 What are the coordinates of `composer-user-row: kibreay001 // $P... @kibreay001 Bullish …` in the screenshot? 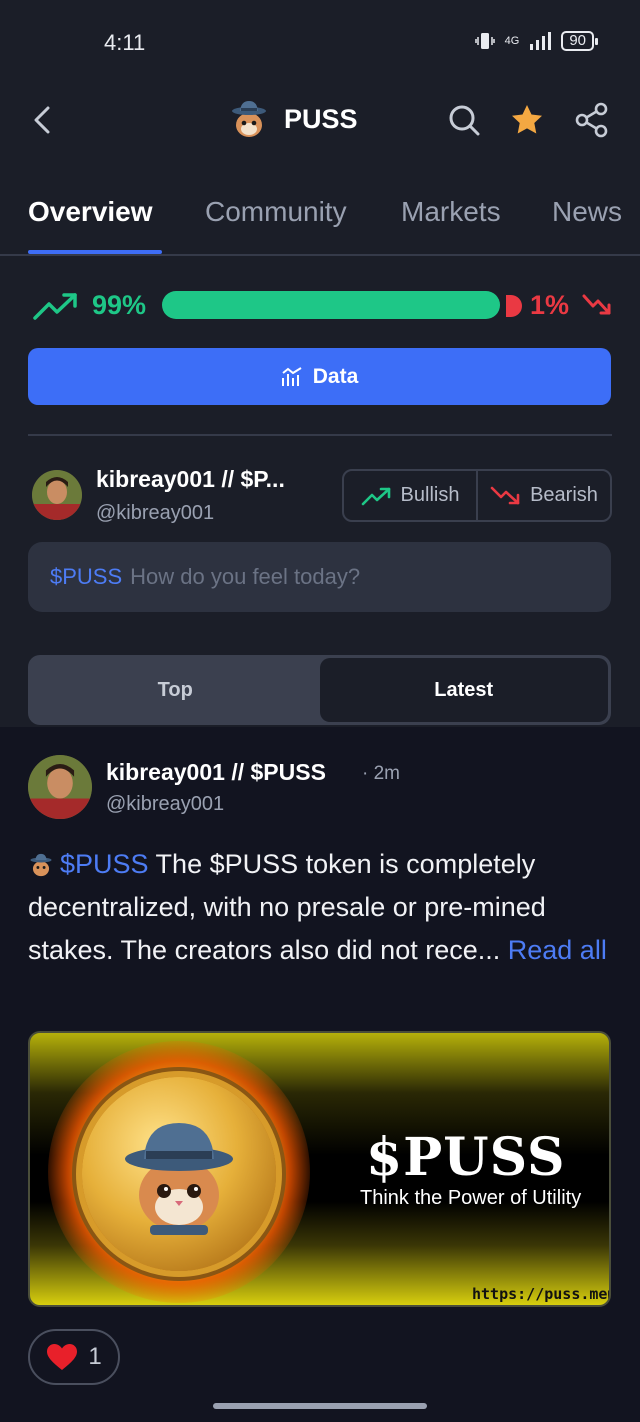 It's located at (320, 496).